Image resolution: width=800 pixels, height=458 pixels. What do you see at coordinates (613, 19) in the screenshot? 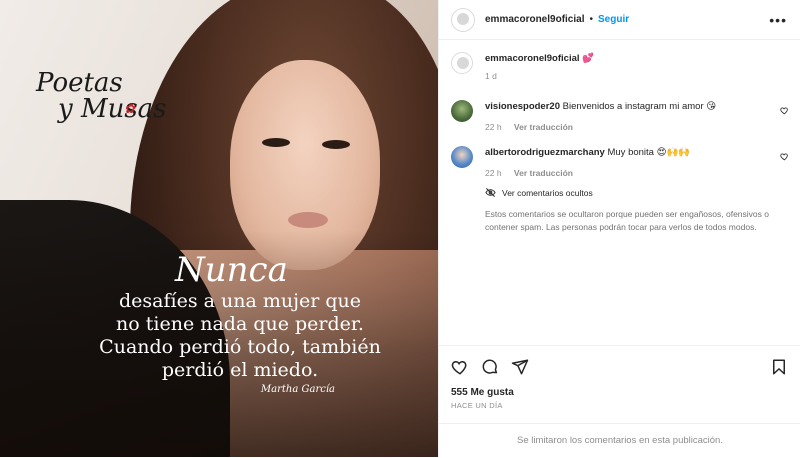
I see `follow-button: Seguir` at bounding box center [613, 19].